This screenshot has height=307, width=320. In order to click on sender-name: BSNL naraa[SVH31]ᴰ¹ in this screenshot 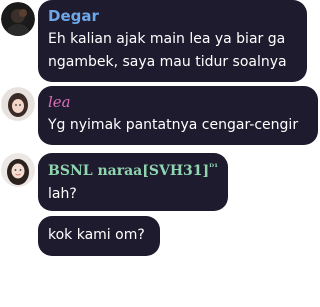, I will do `click(133, 169)`.